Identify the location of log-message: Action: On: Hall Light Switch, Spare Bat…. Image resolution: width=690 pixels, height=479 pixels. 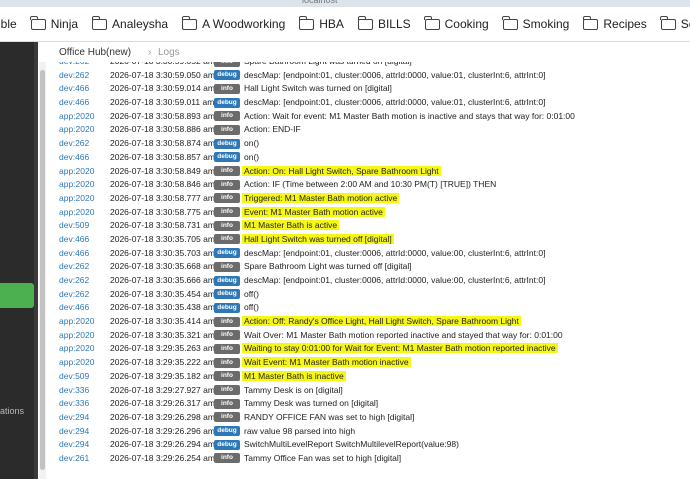
(341, 170).